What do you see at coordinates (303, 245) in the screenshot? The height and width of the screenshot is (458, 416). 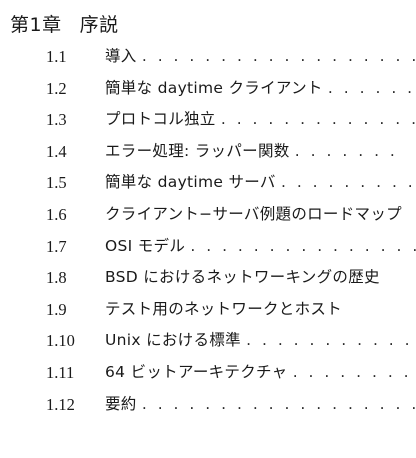 I see `leader-dots: . . . . . . . . . . . . . . . . . .` at bounding box center [303, 245].